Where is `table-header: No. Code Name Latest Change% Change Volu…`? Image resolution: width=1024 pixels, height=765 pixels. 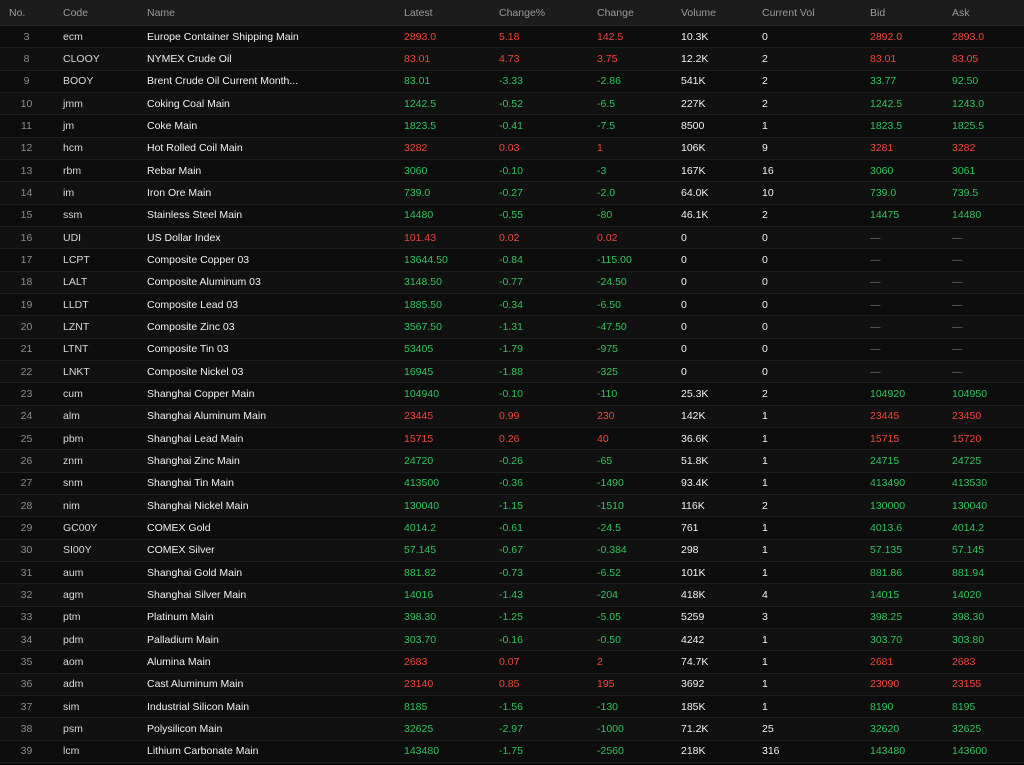
table-header: No. Code Name Latest Change% Change Volu… is located at coordinates (512, 13).